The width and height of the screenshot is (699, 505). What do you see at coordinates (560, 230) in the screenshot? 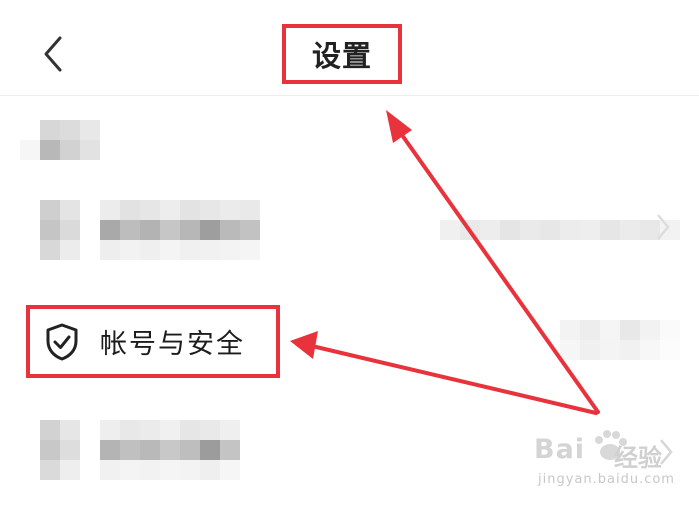
I see `redacted-row-value` at bounding box center [560, 230].